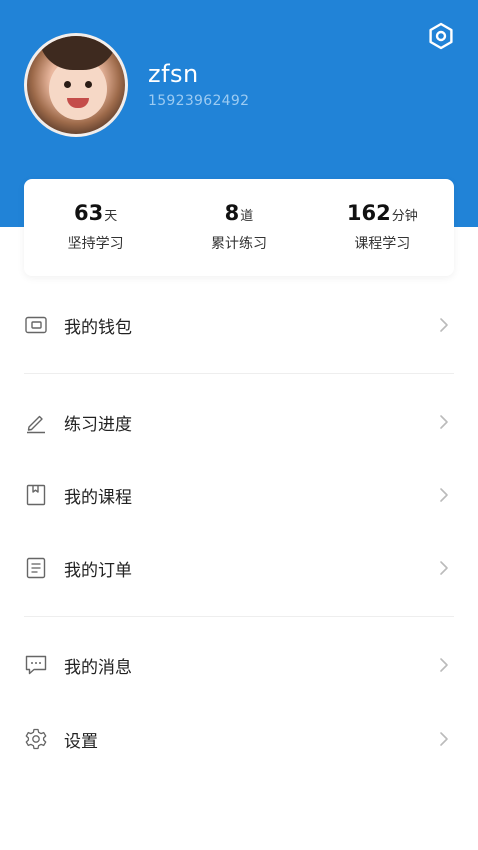 This screenshot has width=478, height=850. What do you see at coordinates (382, 227) in the screenshot?
I see `stat-course-minutes: 162分钟 课程学习` at bounding box center [382, 227].